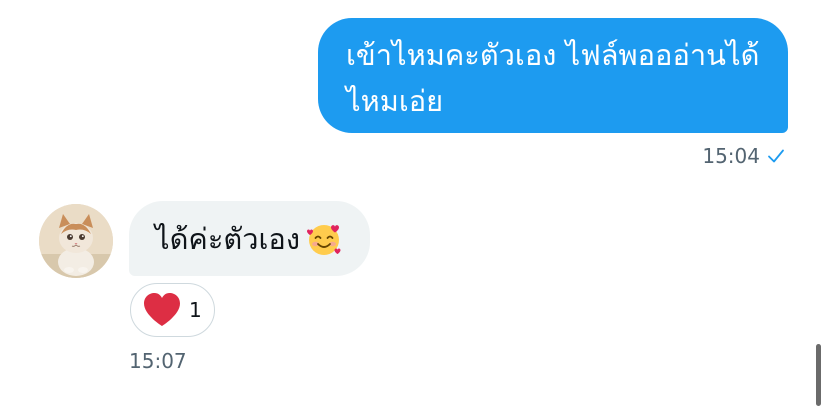  I want to click on outgoing-message-text: เข้าไหมคะตัวเอง ไฟล์พอออ่านได้ไหมเอ่ย, so click(553, 78).